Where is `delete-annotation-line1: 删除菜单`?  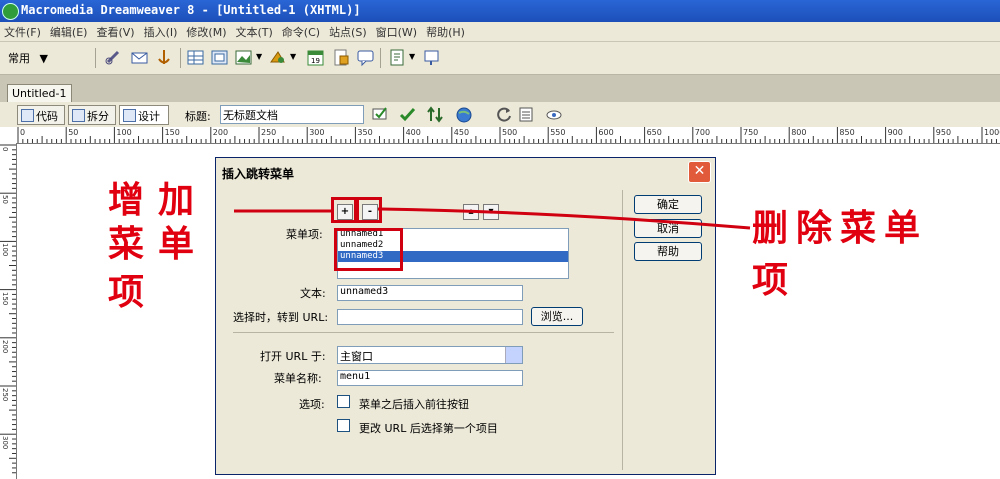
delete-annotation-line1: 删除菜单 is located at coordinates (840, 228).